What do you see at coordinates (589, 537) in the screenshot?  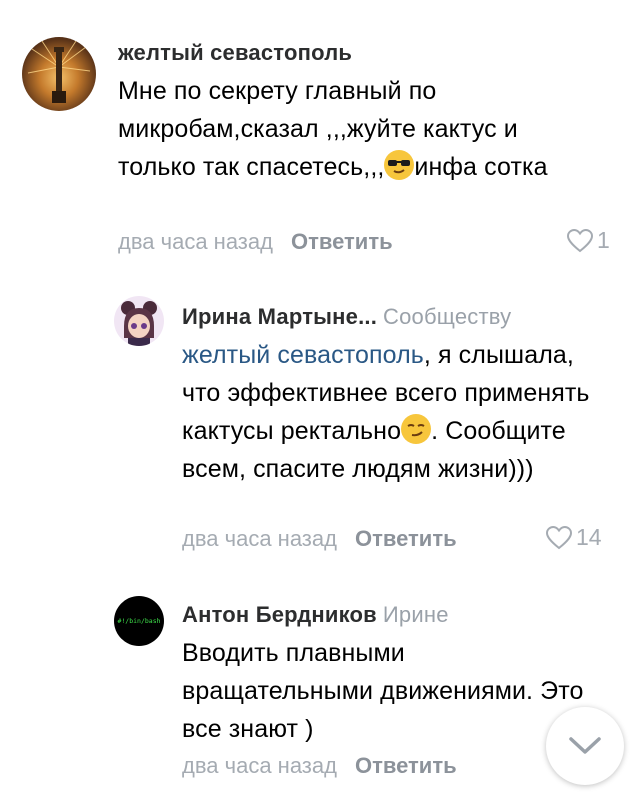 I see `like-count: 14` at bounding box center [589, 537].